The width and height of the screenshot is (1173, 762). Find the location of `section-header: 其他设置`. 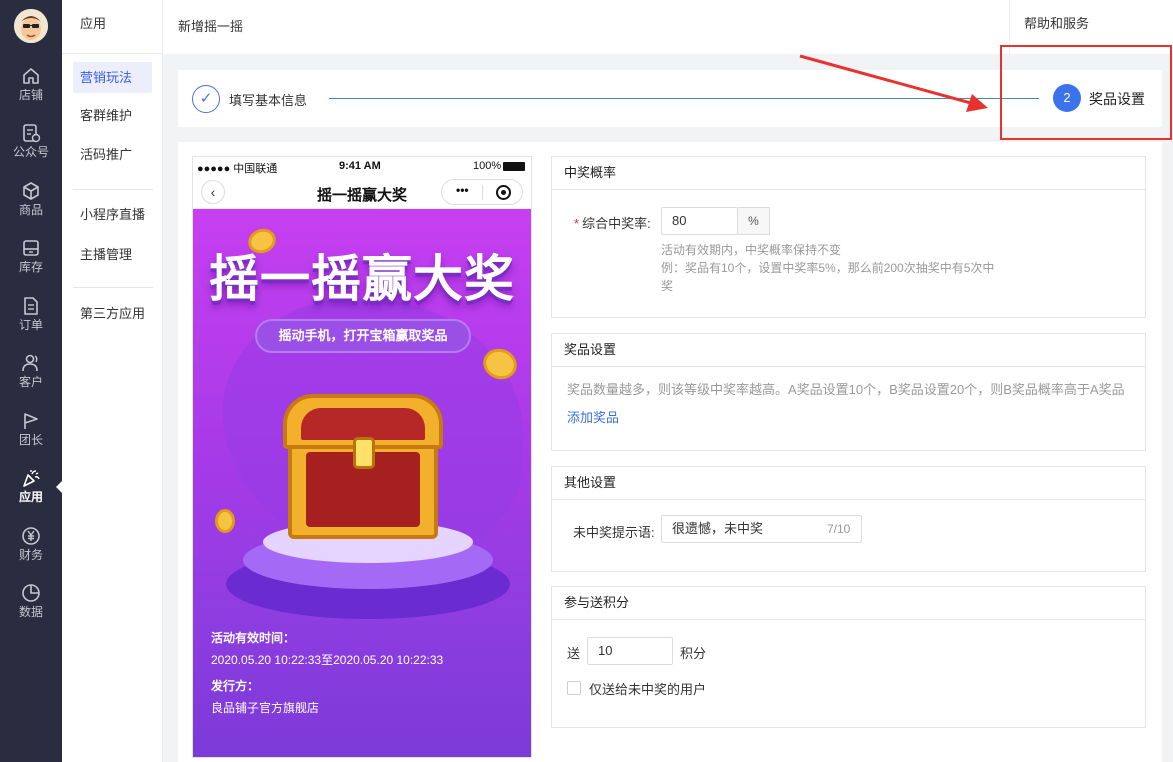

section-header: 其他设置 is located at coordinates (848, 483).